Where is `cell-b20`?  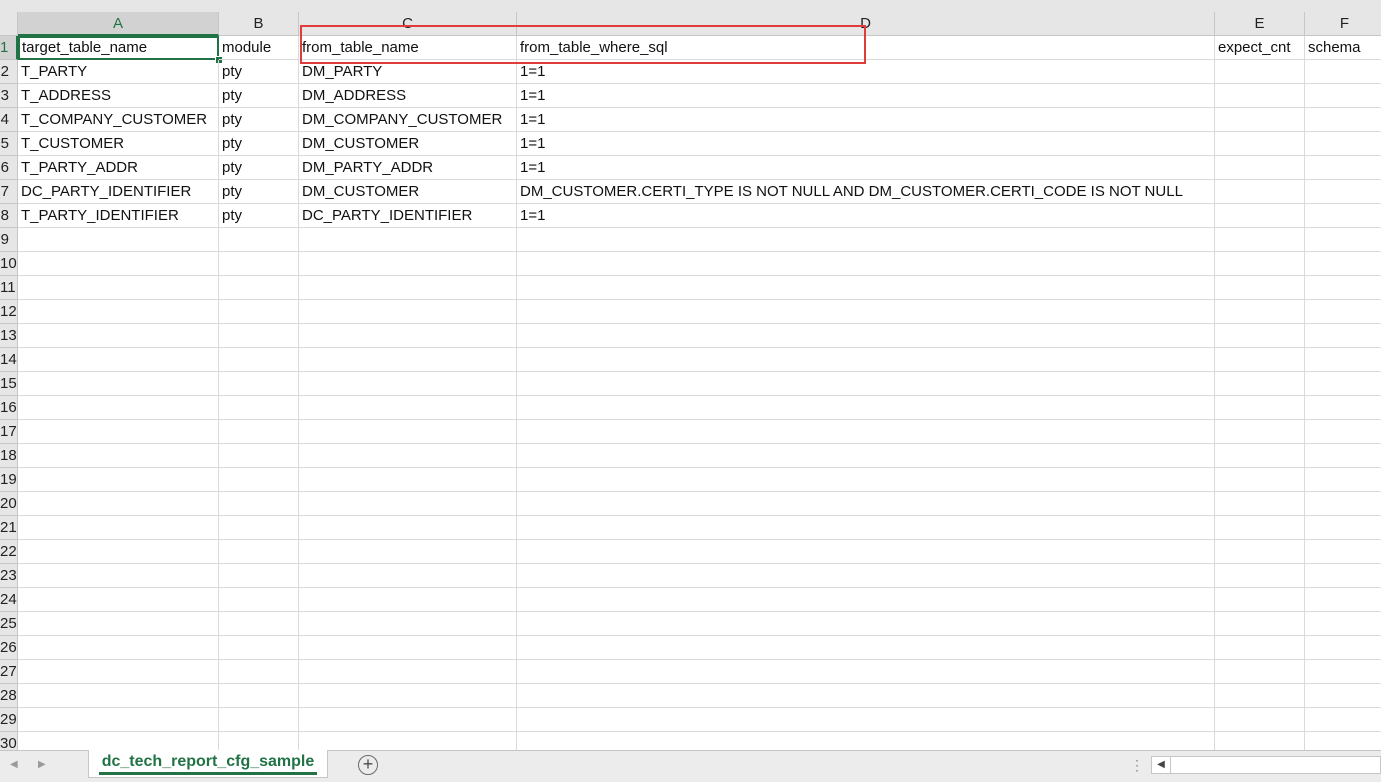
cell-b20 is located at coordinates (259, 504).